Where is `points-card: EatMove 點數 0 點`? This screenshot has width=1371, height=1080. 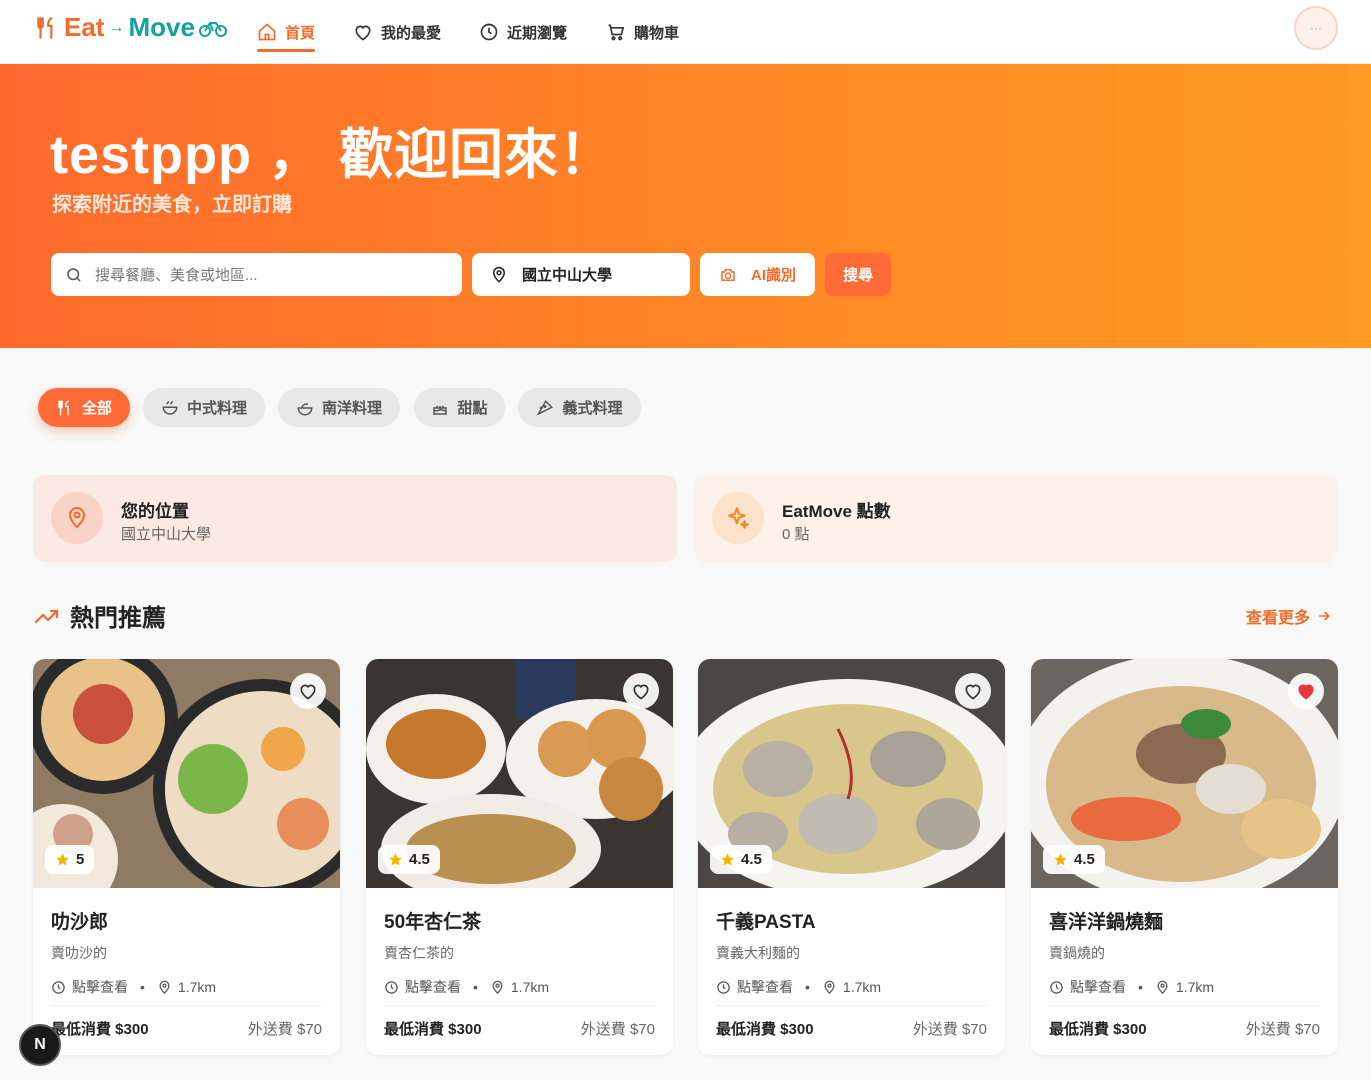 points-card: EatMove 點數 0 點 is located at coordinates (1016, 518).